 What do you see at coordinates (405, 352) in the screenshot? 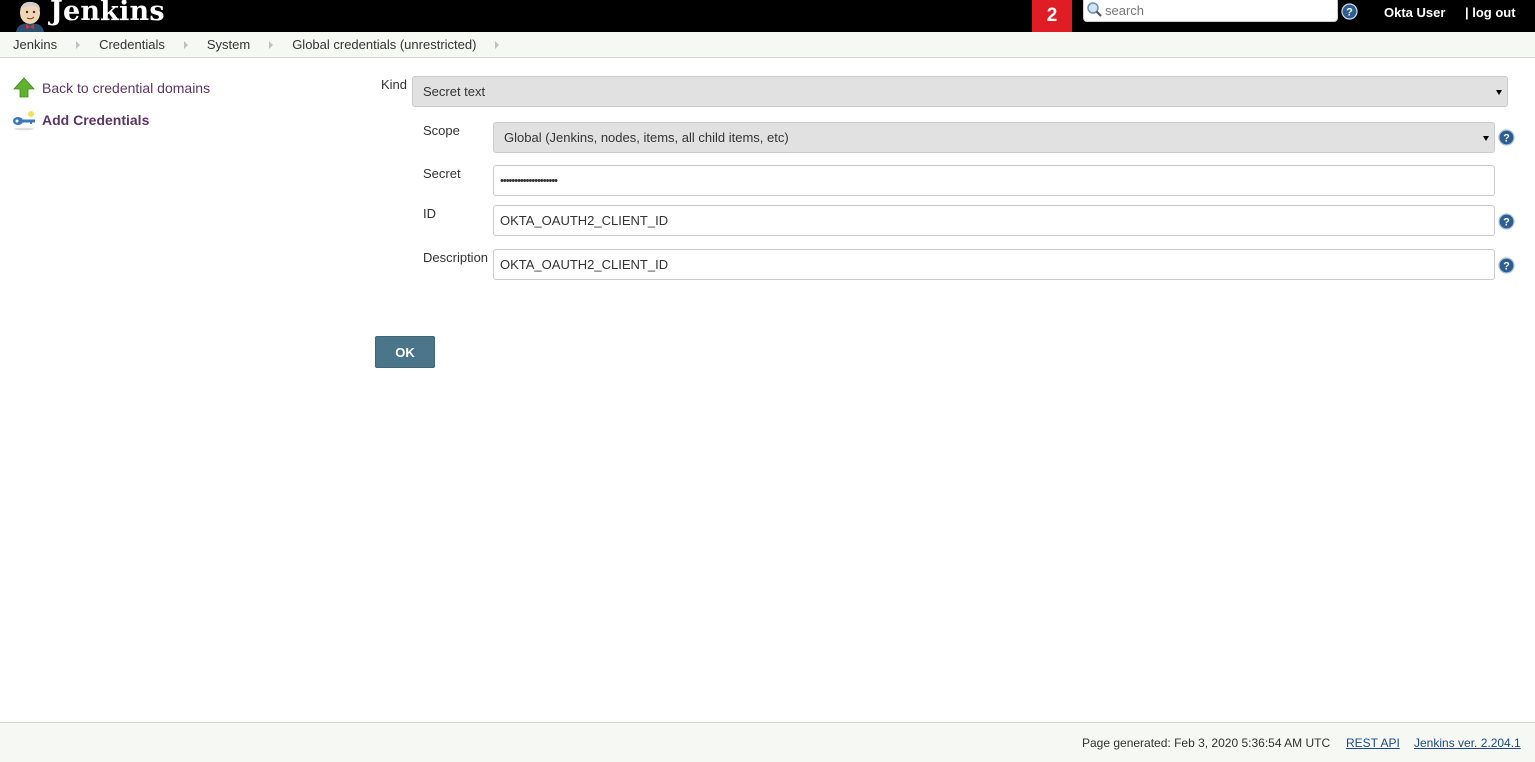
I see `ok-button: OK` at bounding box center [405, 352].